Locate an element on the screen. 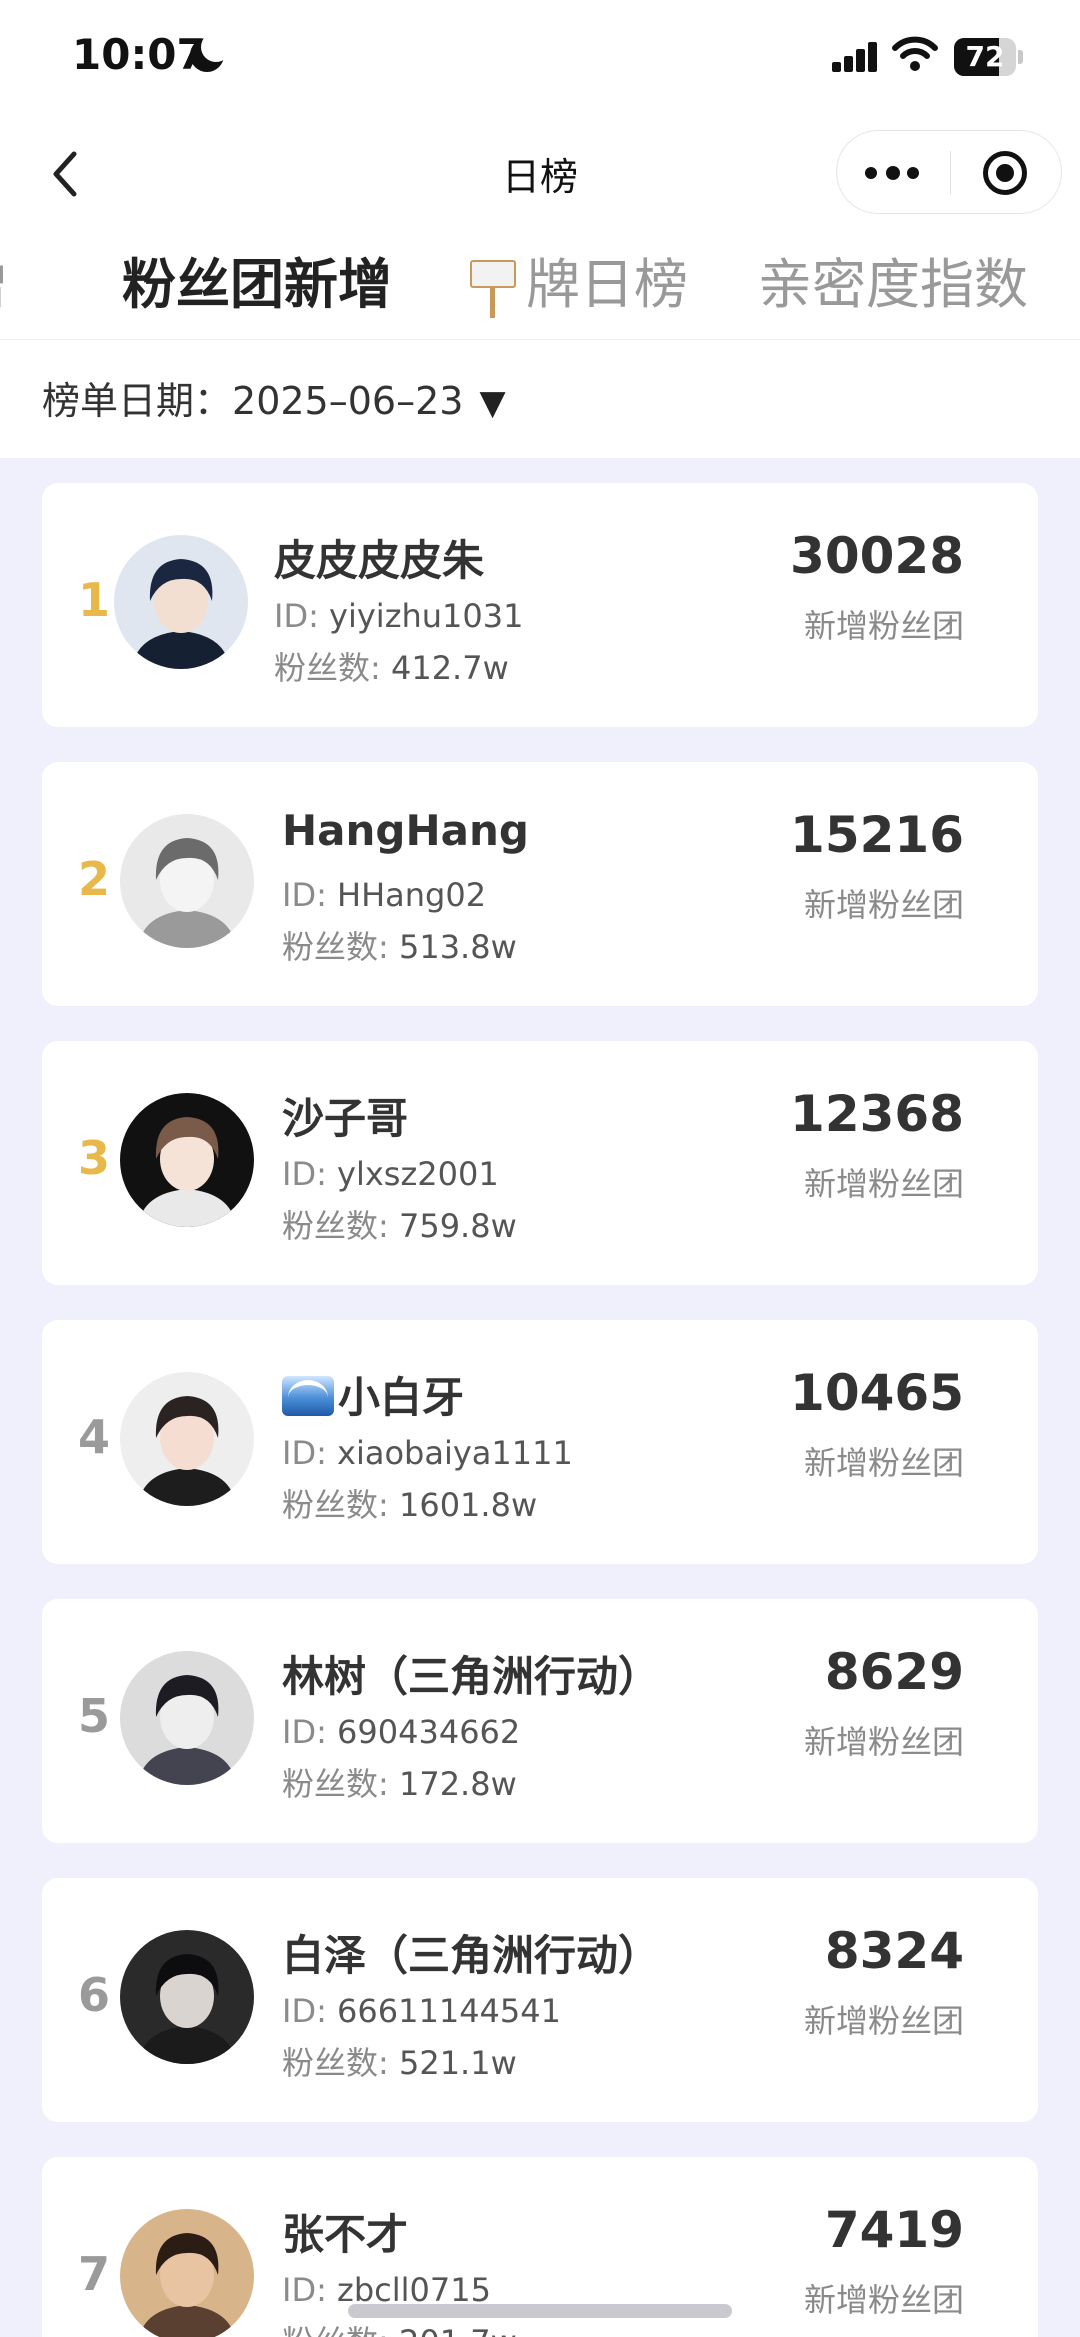 The height and width of the screenshot is (2337, 1080). user-id: ID: 66611144541 is located at coordinates (421, 2011).